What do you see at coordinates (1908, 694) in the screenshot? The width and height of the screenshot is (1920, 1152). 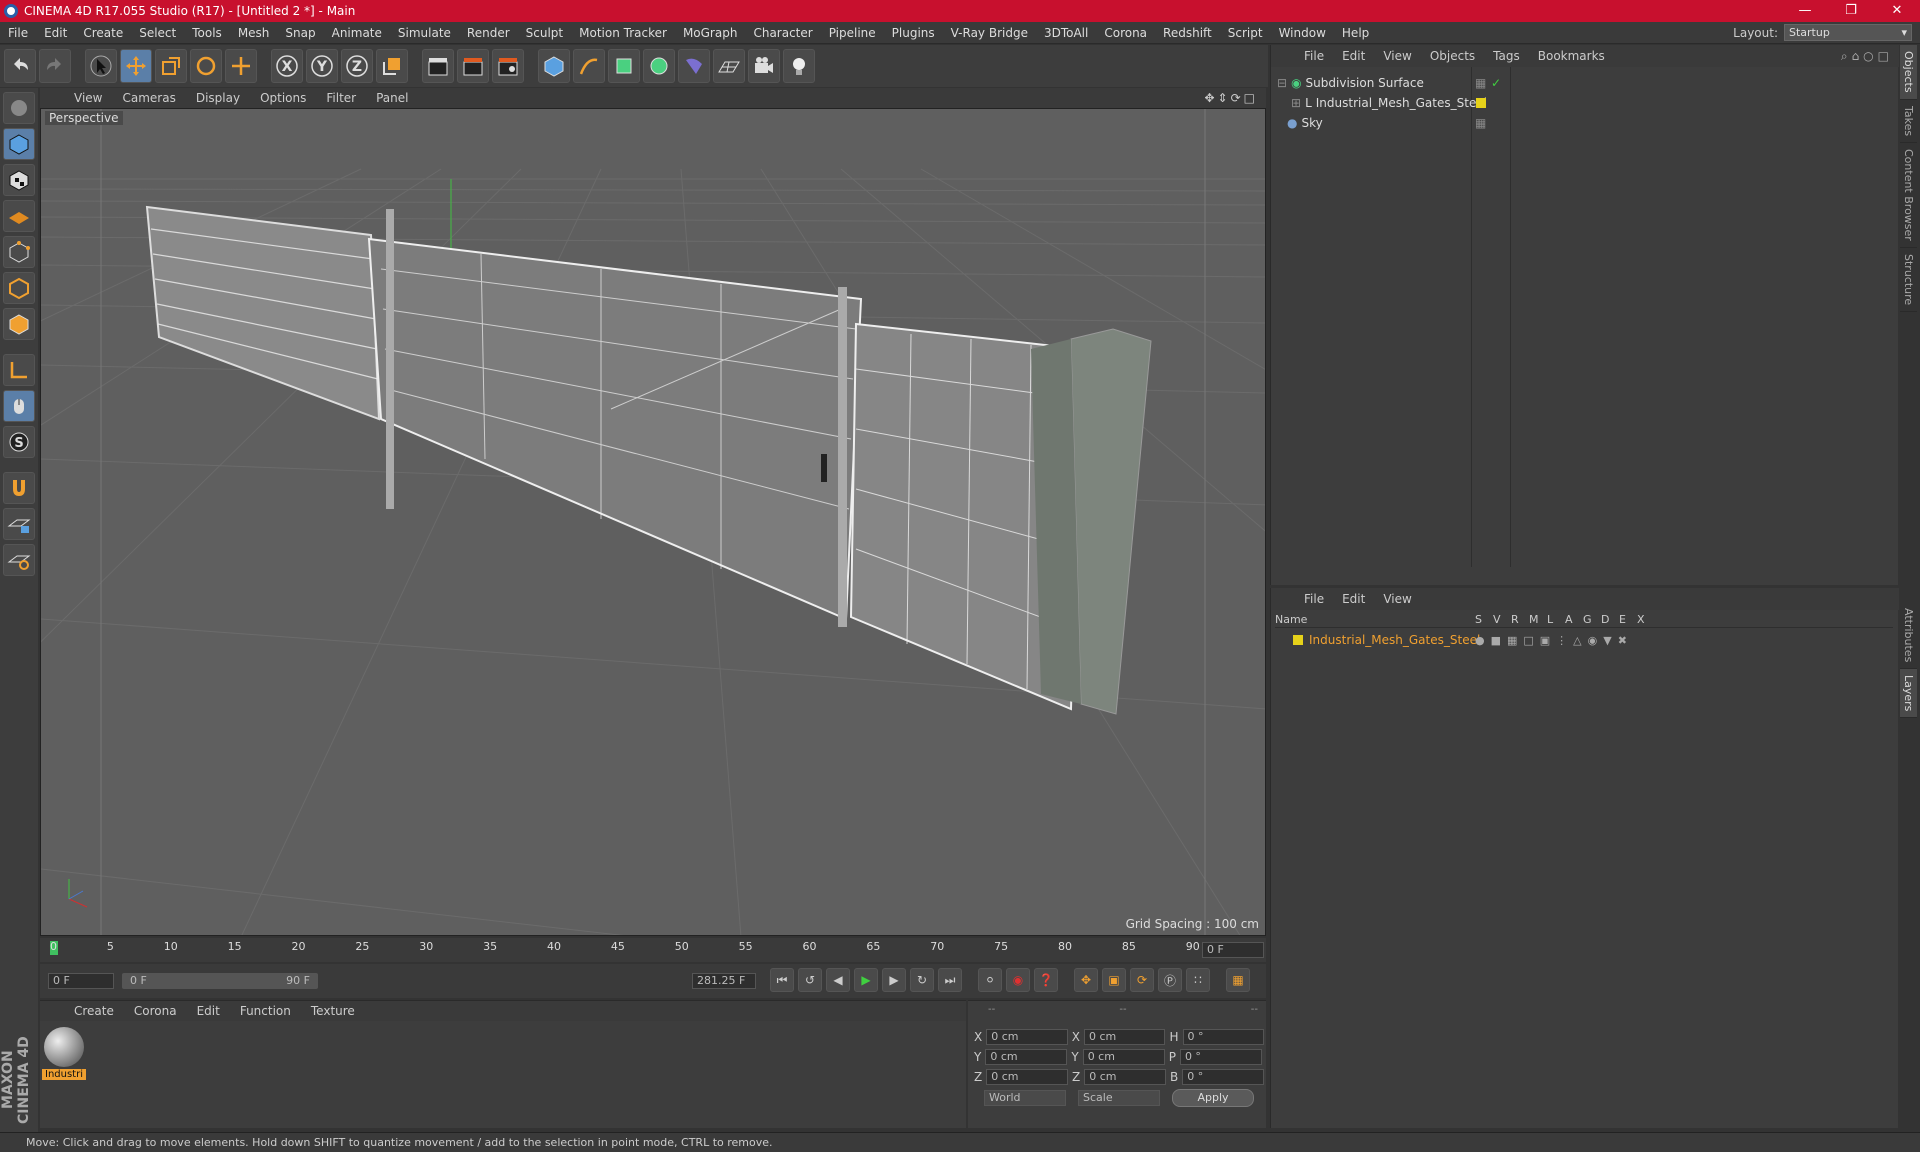 I see `tab-layers: Layers` at bounding box center [1908, 694].